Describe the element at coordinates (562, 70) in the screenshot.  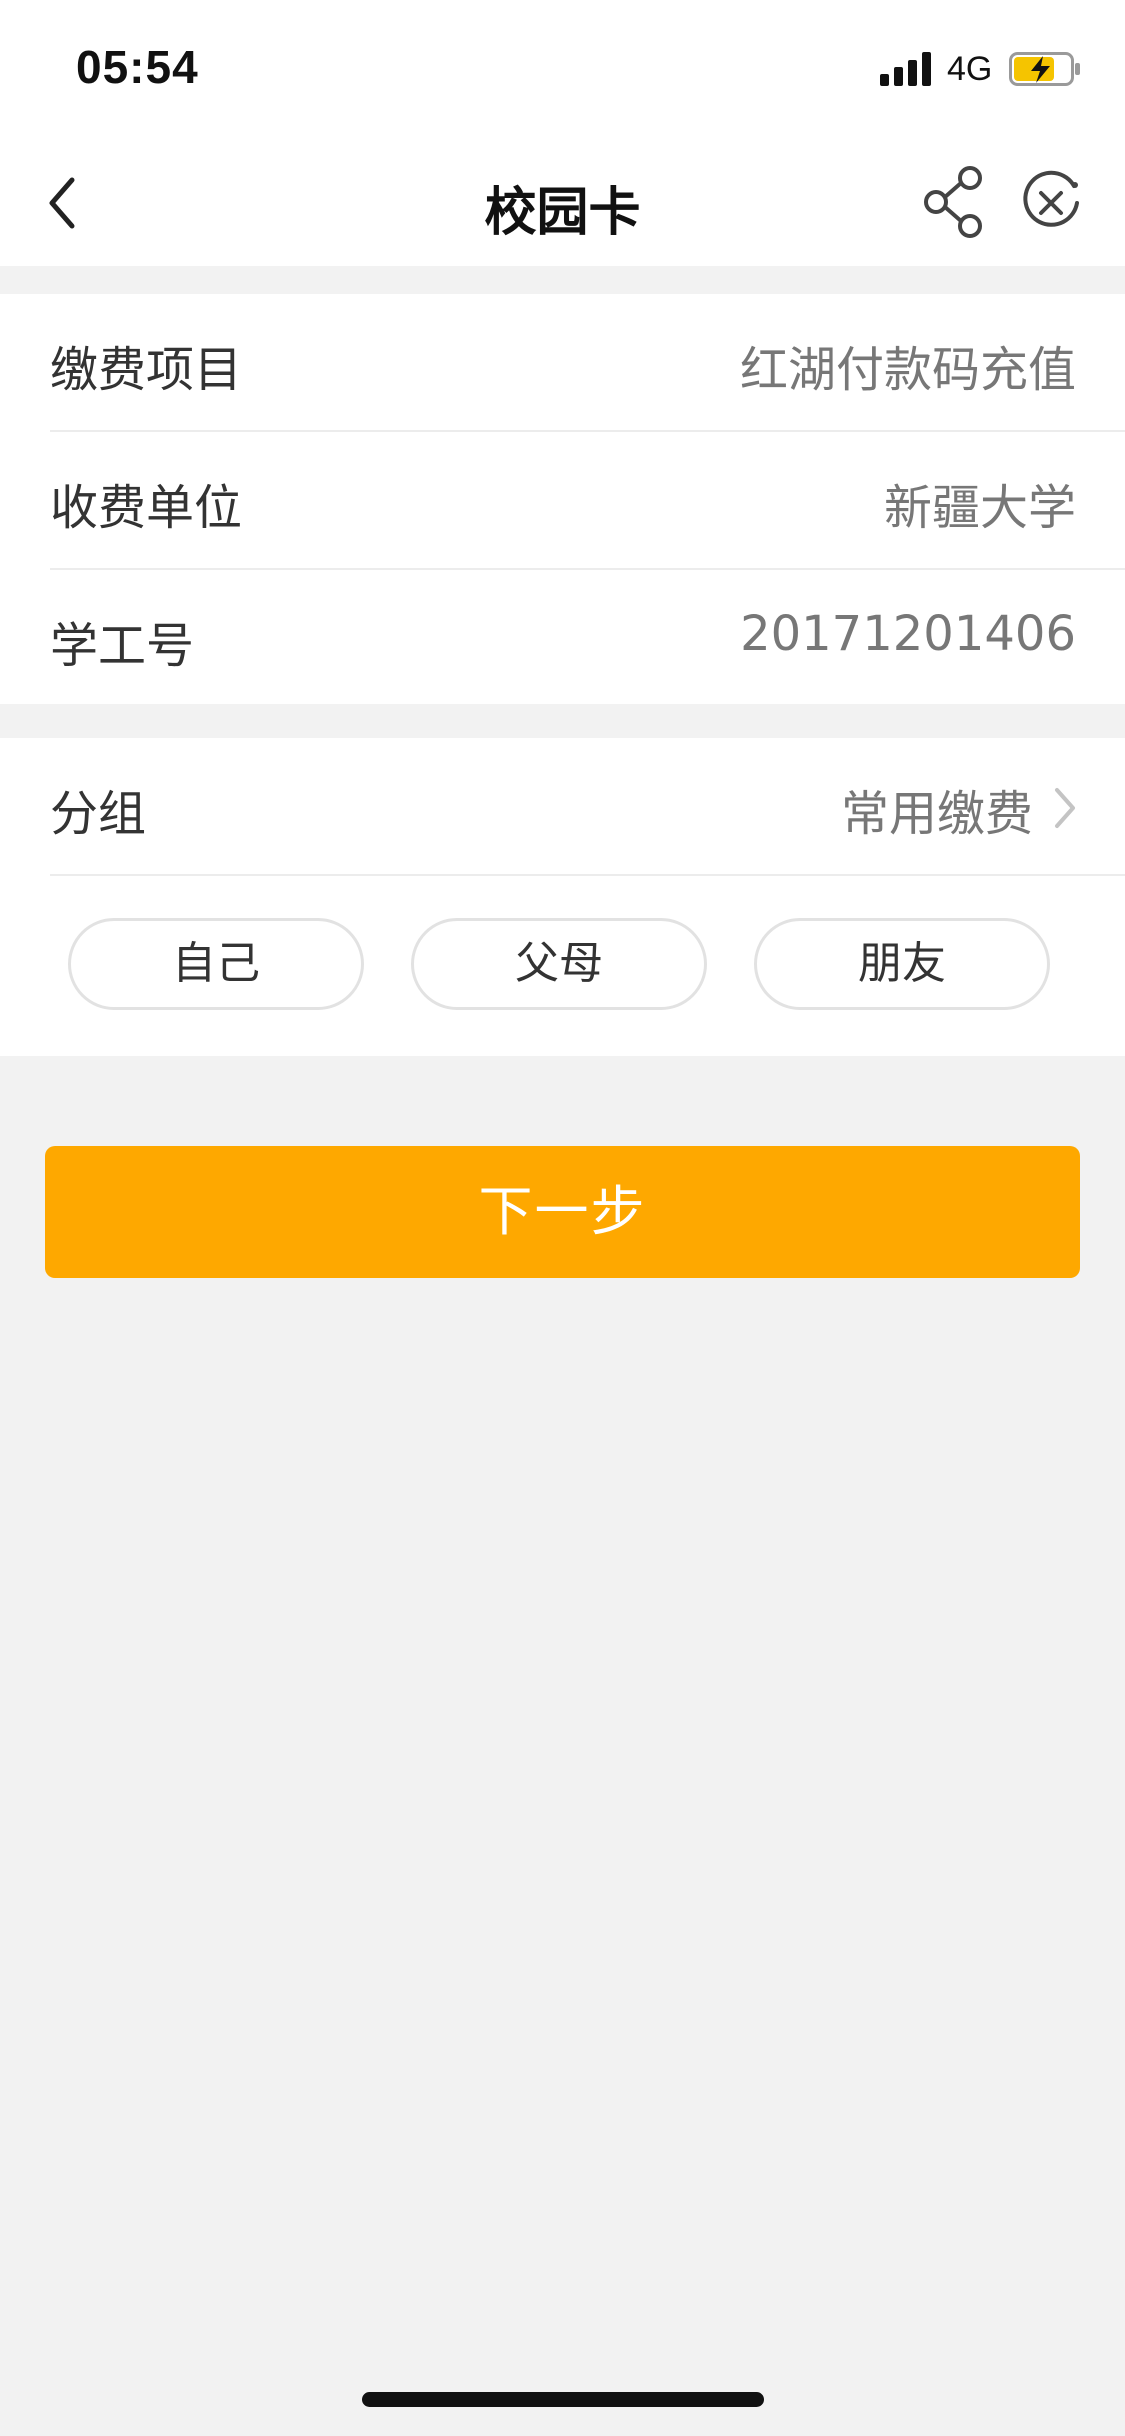
I see `status-bar: 05:54 4G` at that location.